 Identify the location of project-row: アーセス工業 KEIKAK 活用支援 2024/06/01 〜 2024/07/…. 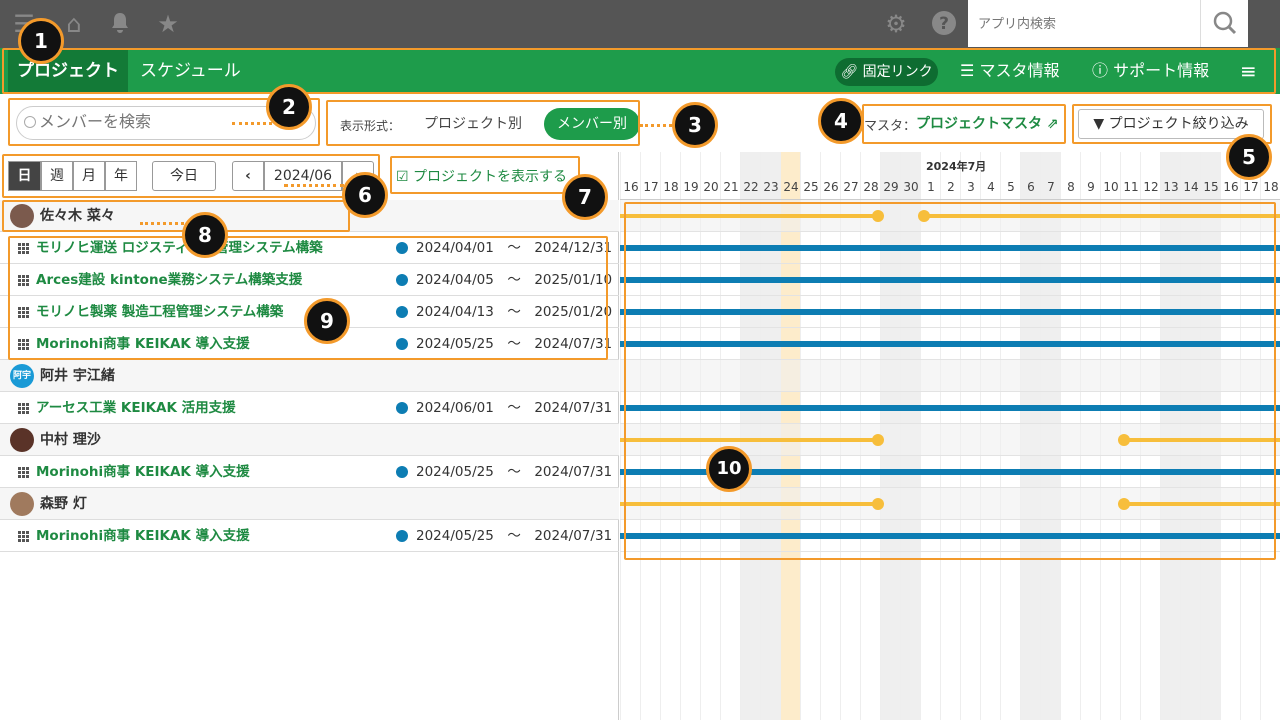
(309, 408).